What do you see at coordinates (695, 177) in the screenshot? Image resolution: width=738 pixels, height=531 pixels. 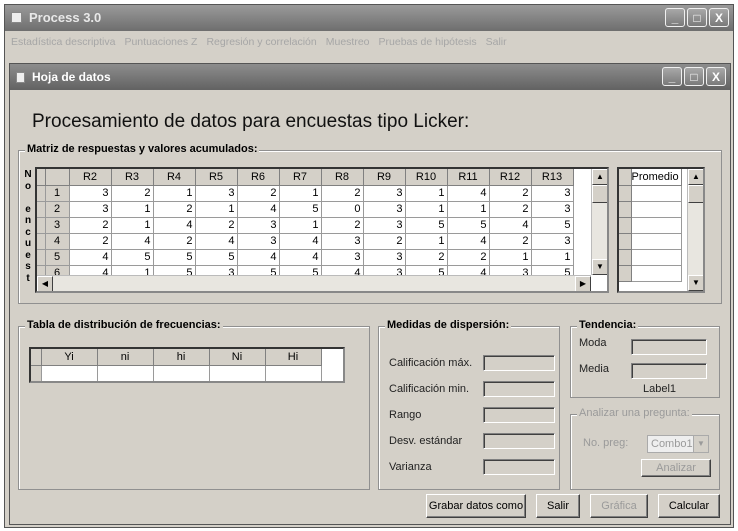 I see `average-scroll-up-icon: ▲` at bounding box center [695, 177].